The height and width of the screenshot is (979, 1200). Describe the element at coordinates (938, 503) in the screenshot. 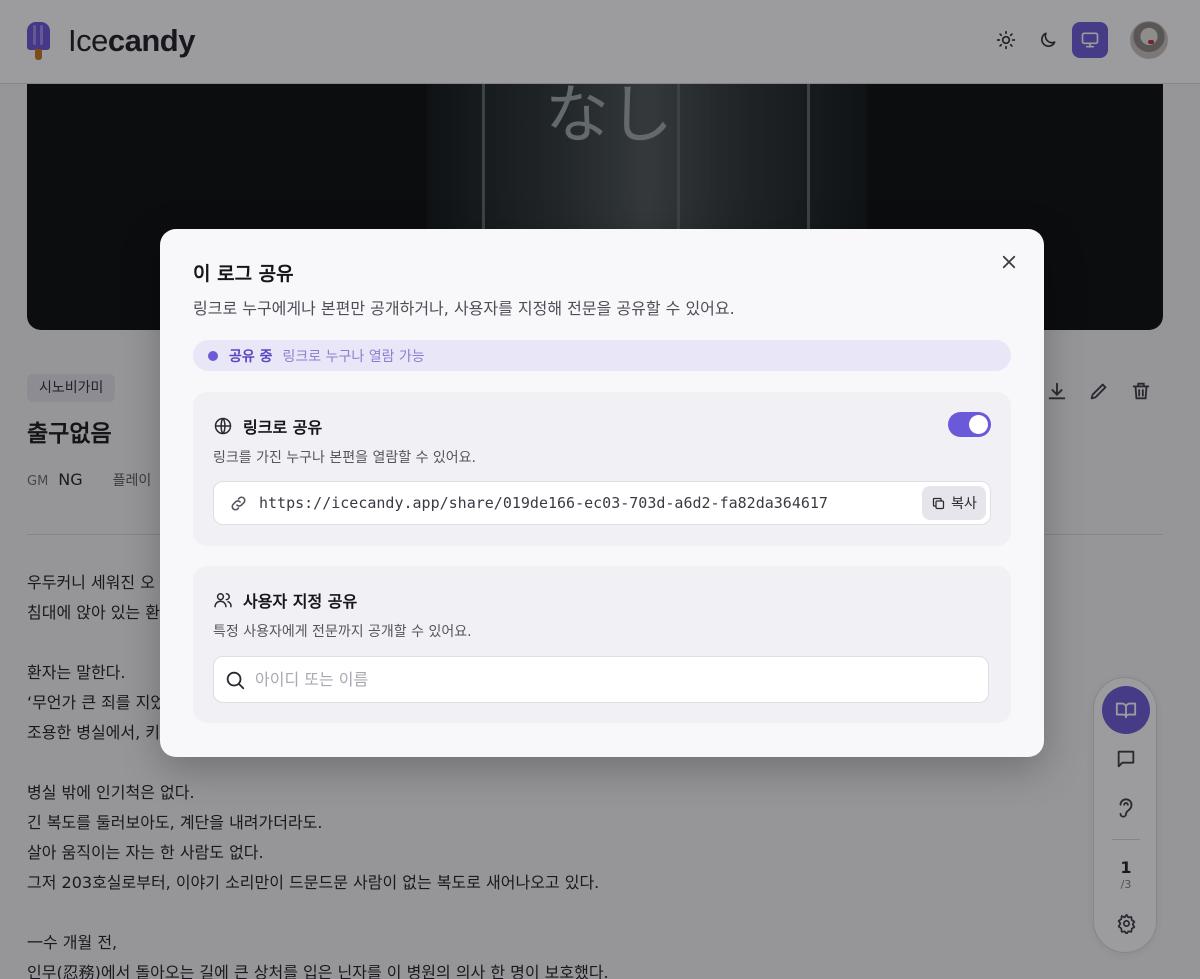

I see `copy-icon` at that location.